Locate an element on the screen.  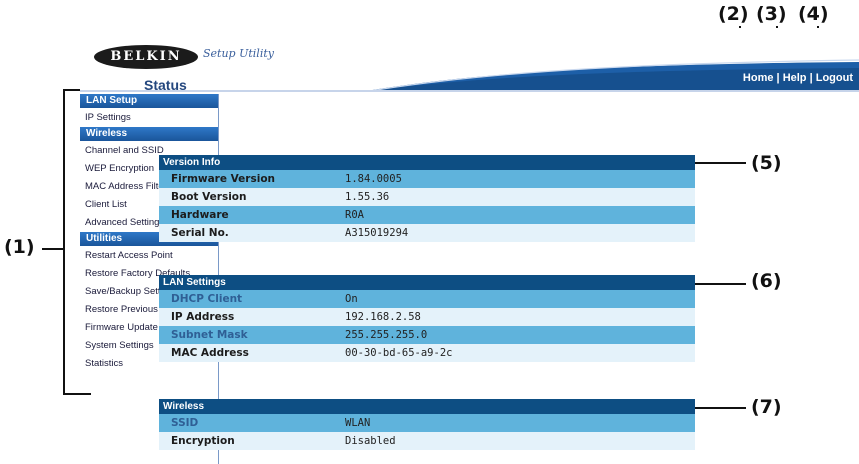
row-label: Subnet Mask is located at coordinates (209, 335).